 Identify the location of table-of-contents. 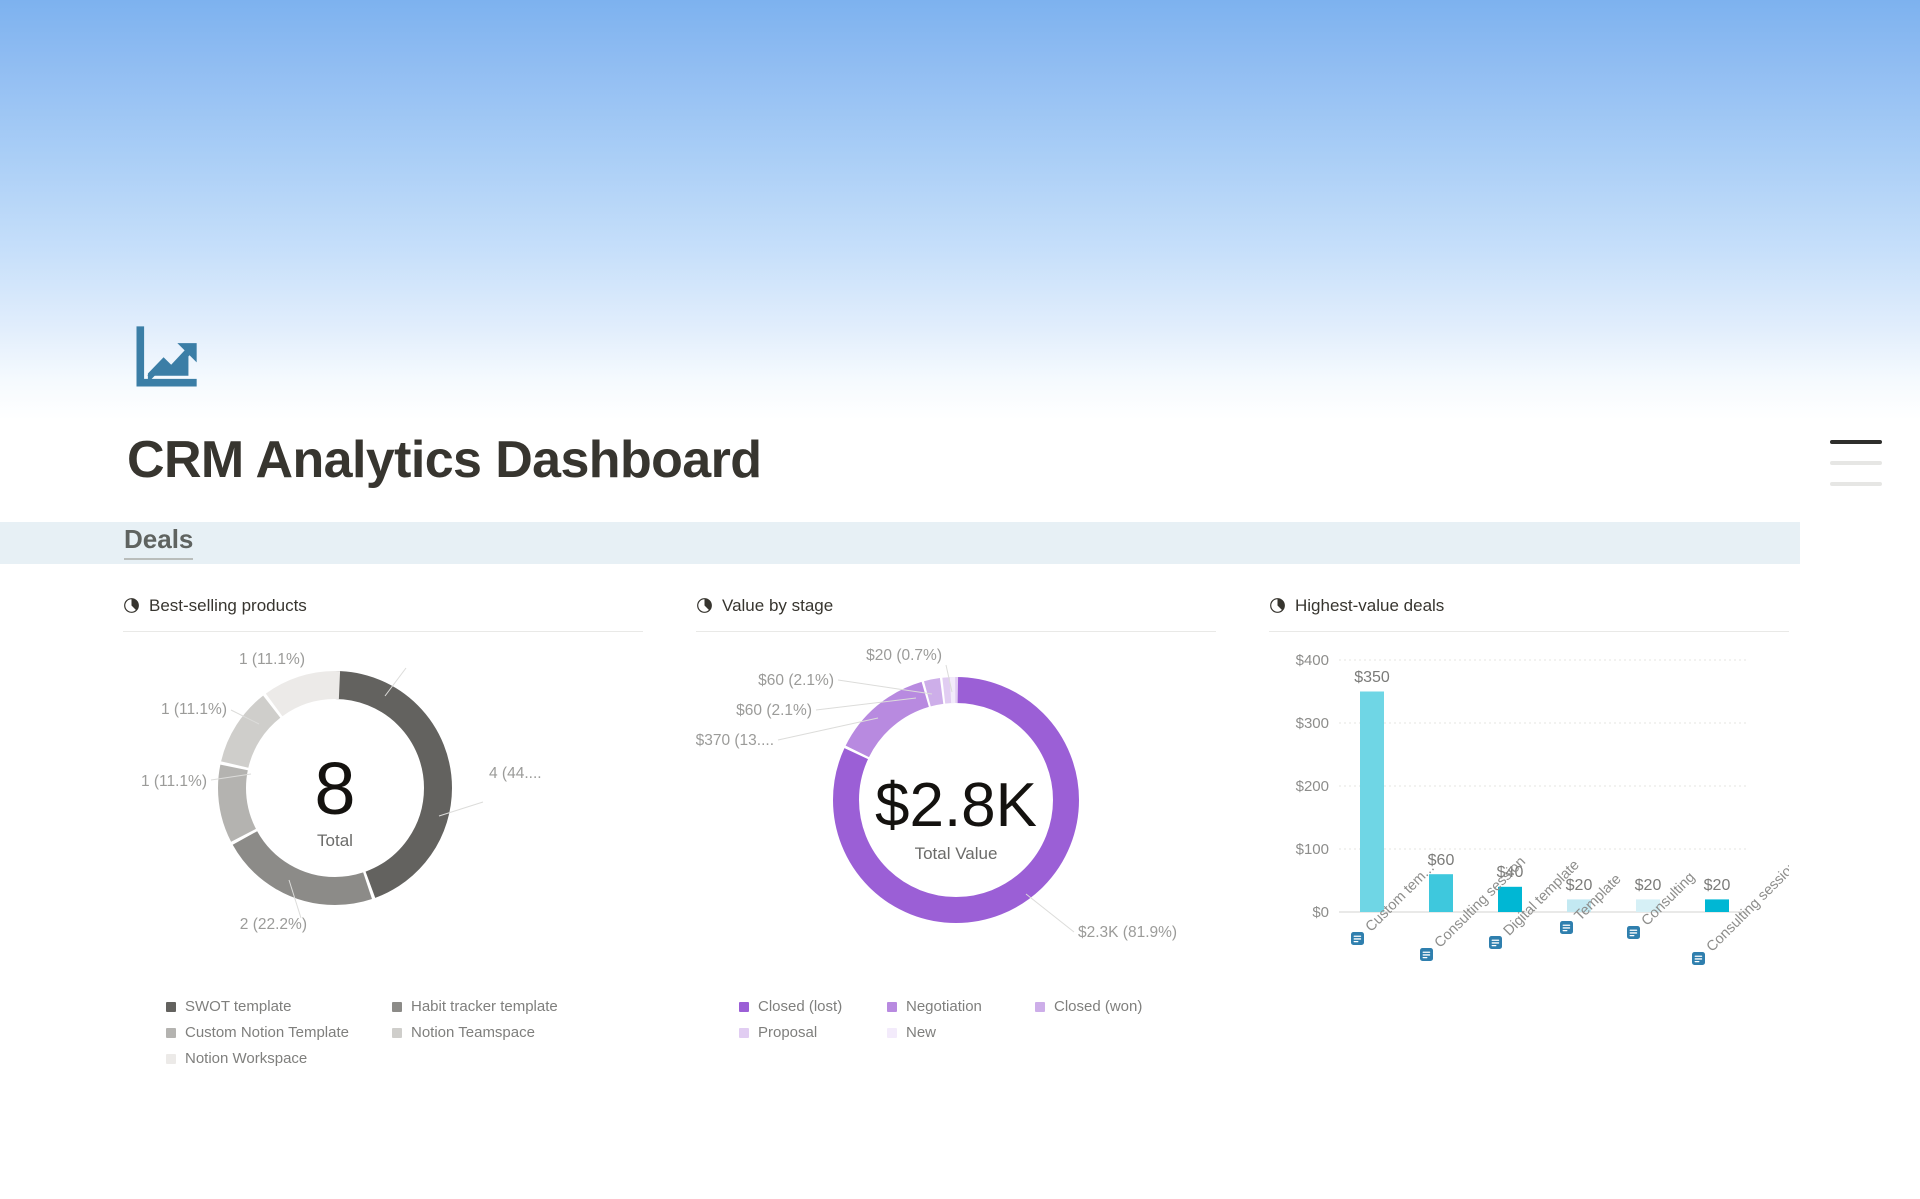
(1856, 463).